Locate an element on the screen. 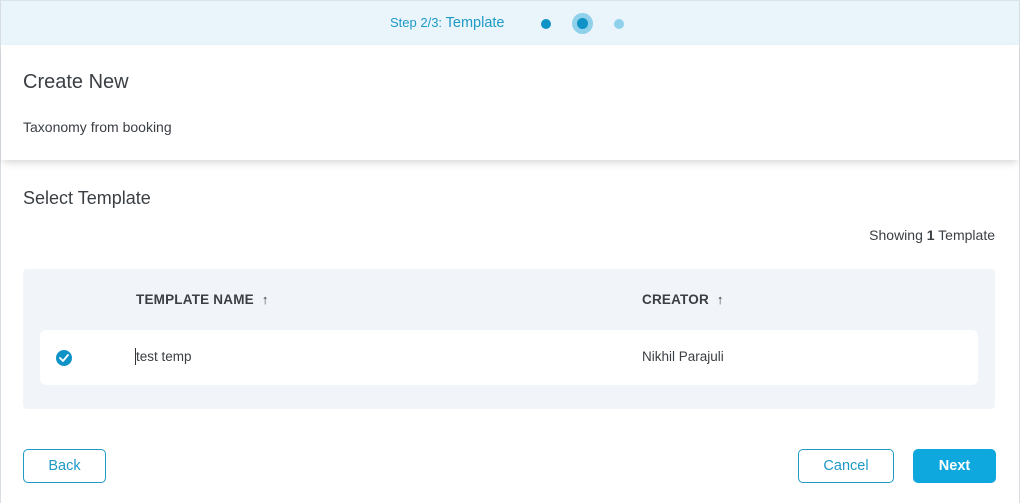 The height and width of the screenshot is (503, 1020). result-count: Showing 1 Template is located at coordinates (932, 235).